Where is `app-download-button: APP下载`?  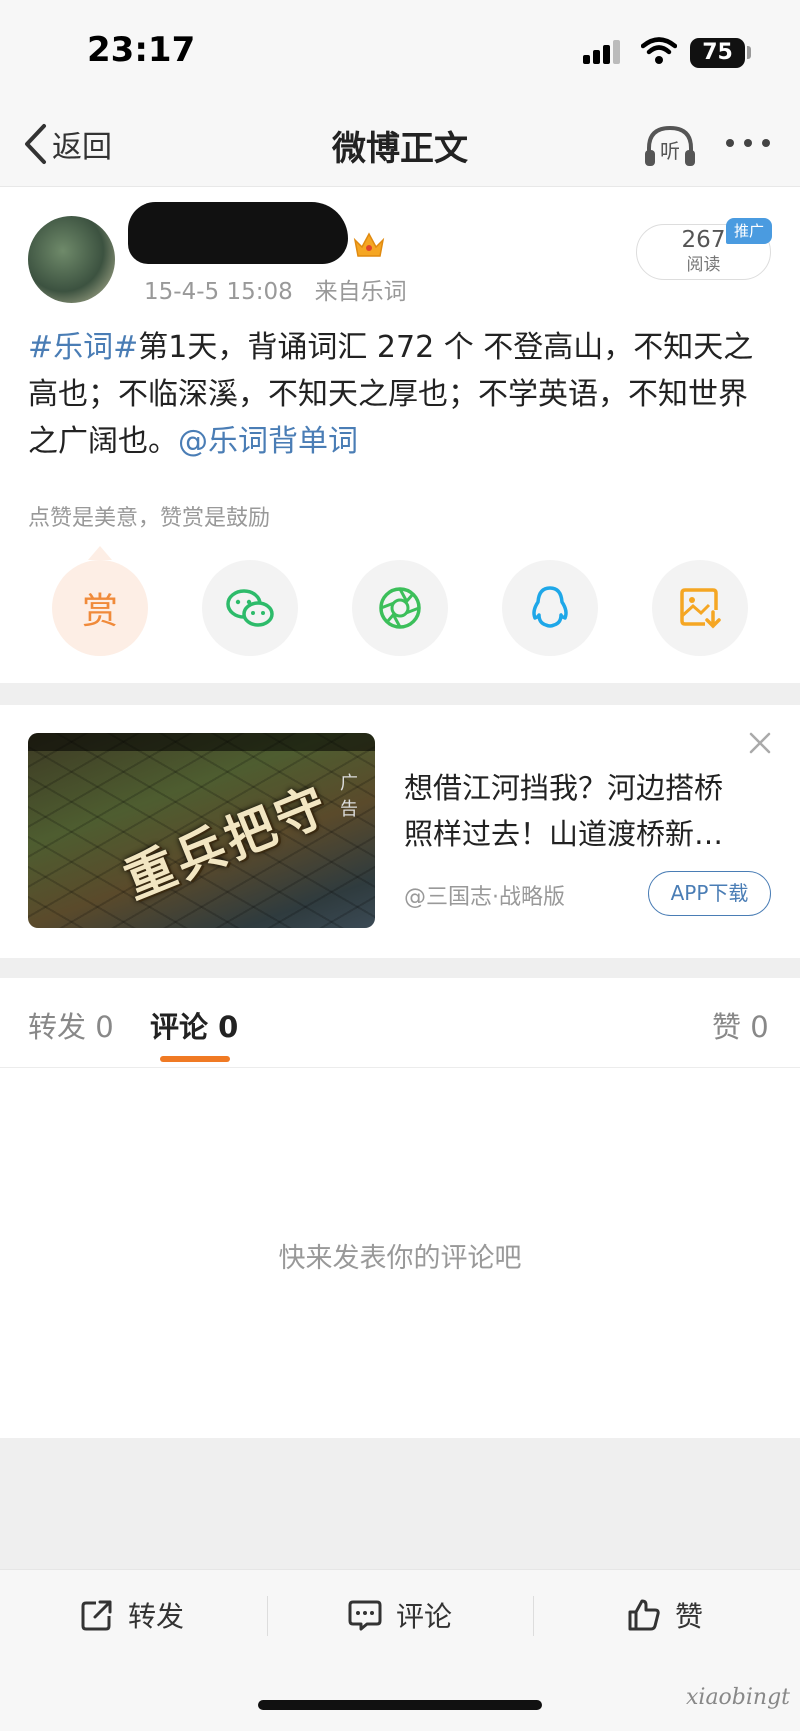
app-download-button: APP下载 is located at coordinates (709, 893).